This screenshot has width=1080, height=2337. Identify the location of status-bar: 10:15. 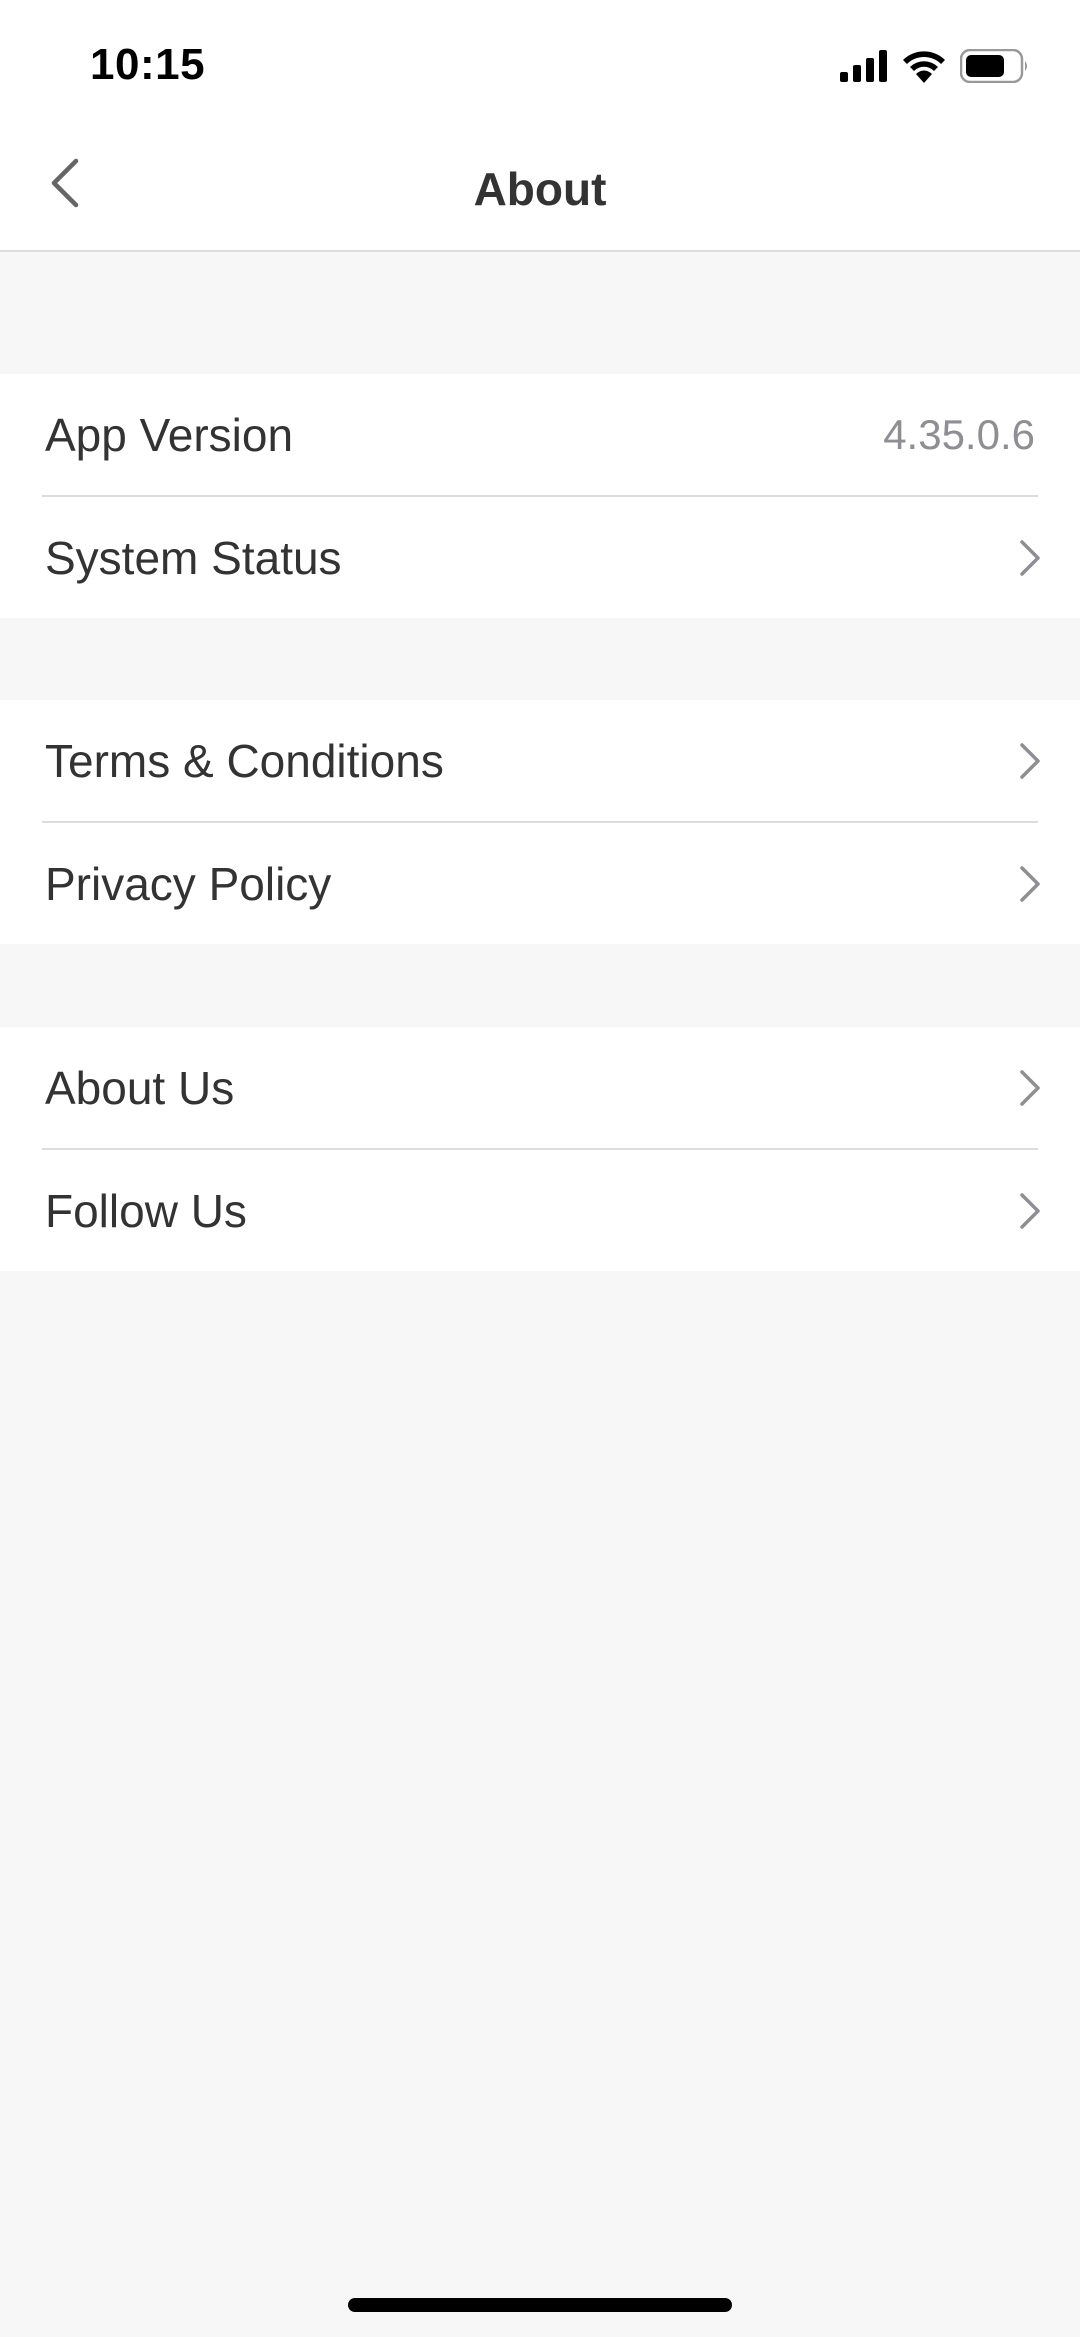
(540, 65).